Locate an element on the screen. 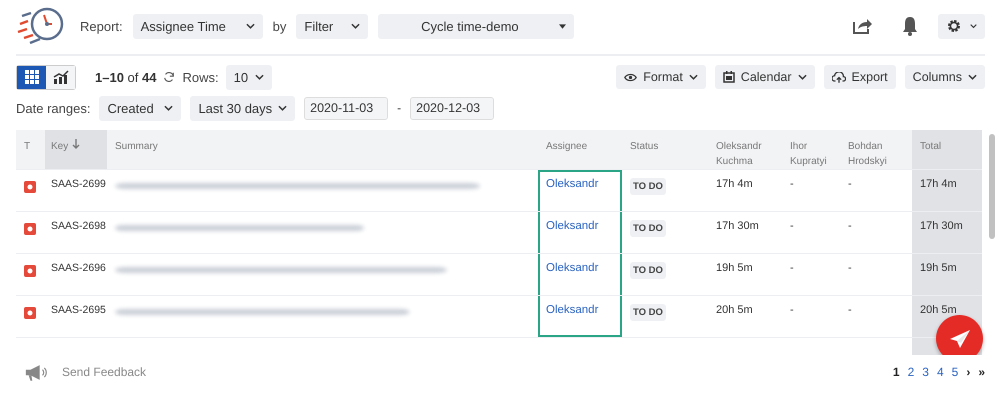  rows-label: Rows: is located at coordinates (200, 77).